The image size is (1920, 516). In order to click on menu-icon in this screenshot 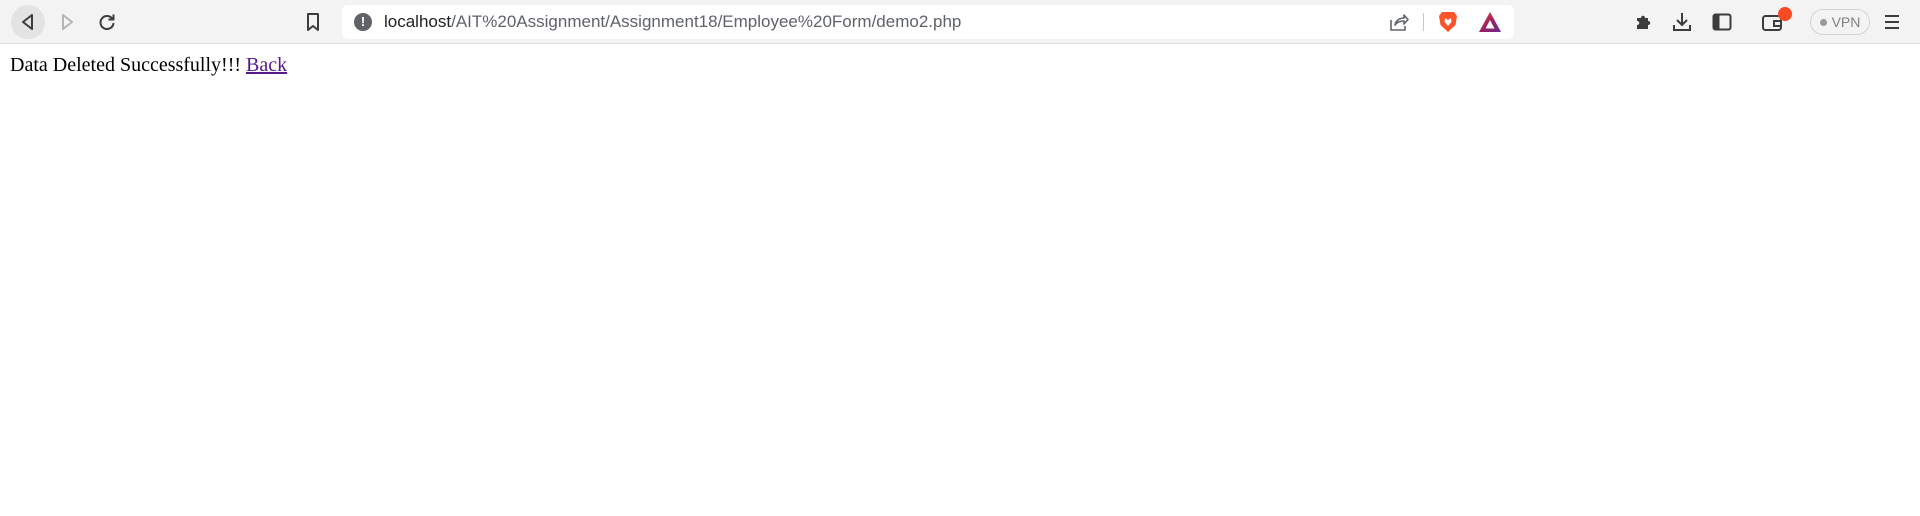, I will do `click(1892, 22)`.